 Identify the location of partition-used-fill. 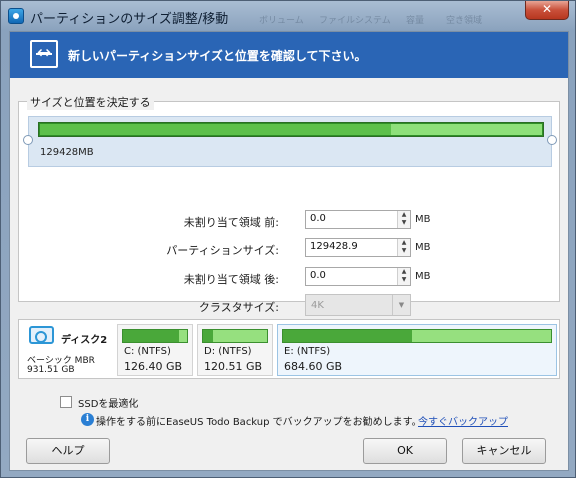
(215, 129).